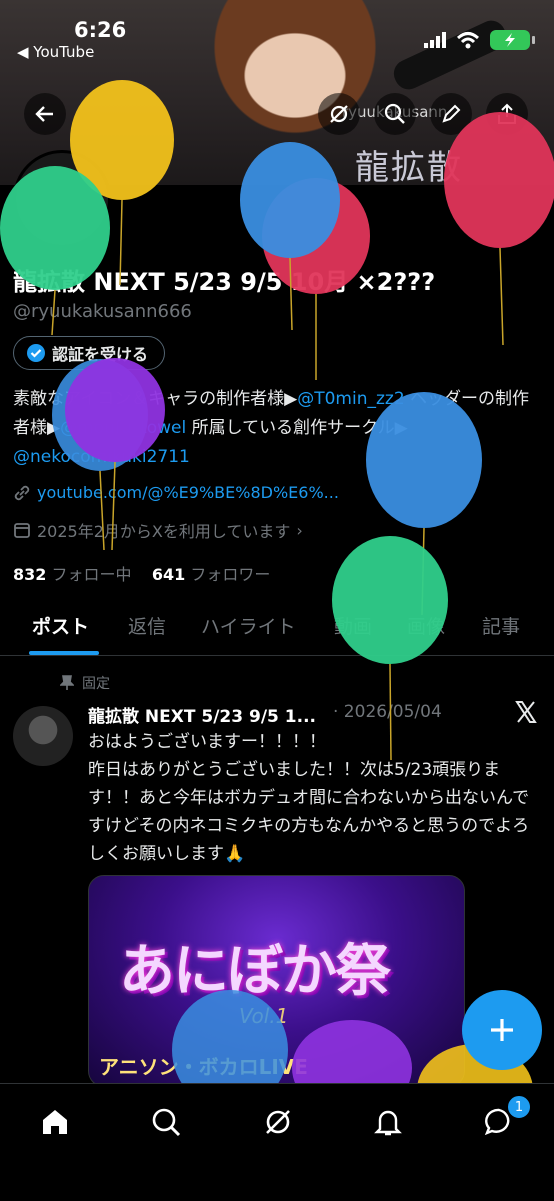 The width and height of the screenshot is (554, 1201). I want to click on plus-icon, so click(502, 1030).